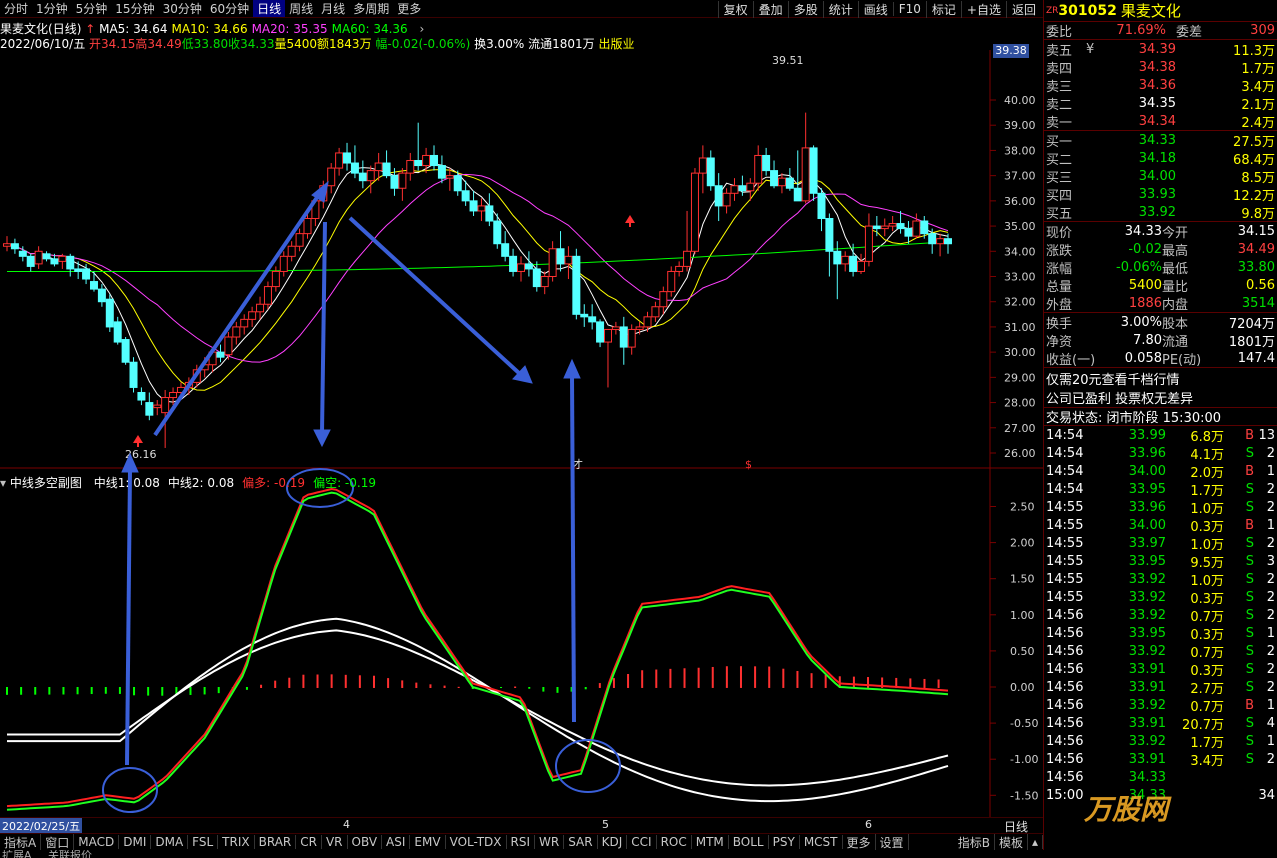  What do you see at coordinates (1147, 471) in the screenshot?
I see `tick-price: 34.00` at bounding box center [1147, 471].